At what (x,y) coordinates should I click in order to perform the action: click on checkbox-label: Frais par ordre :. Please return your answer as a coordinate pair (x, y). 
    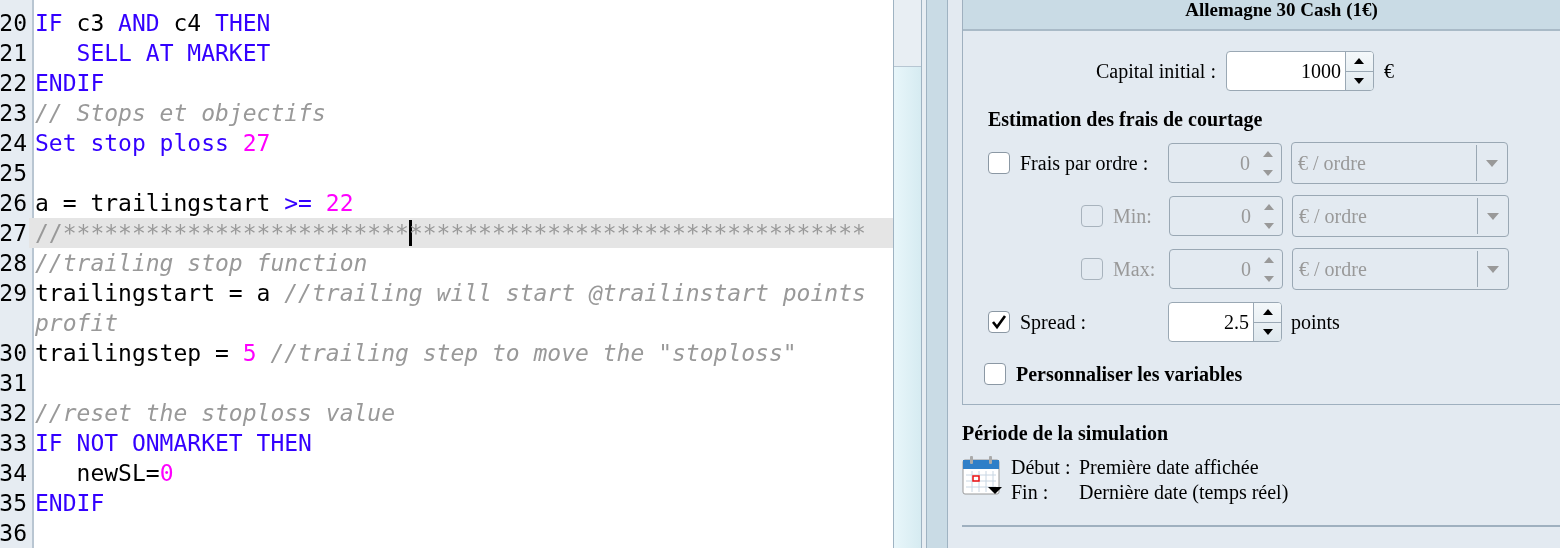
    Looking at the image, I should click on (1085, 163).